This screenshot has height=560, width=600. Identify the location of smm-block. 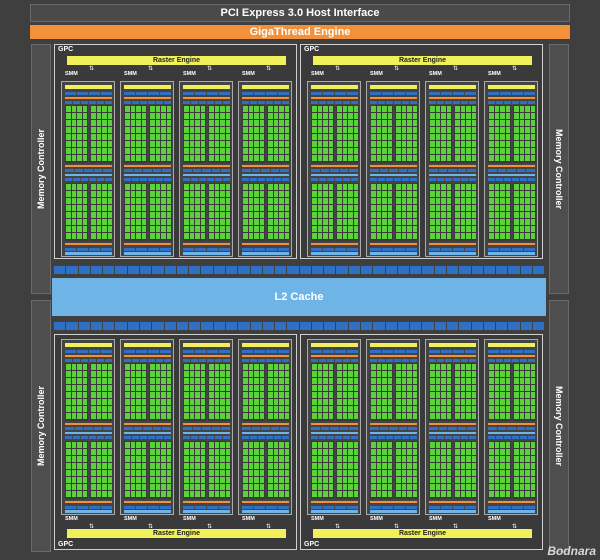
(393, 427).